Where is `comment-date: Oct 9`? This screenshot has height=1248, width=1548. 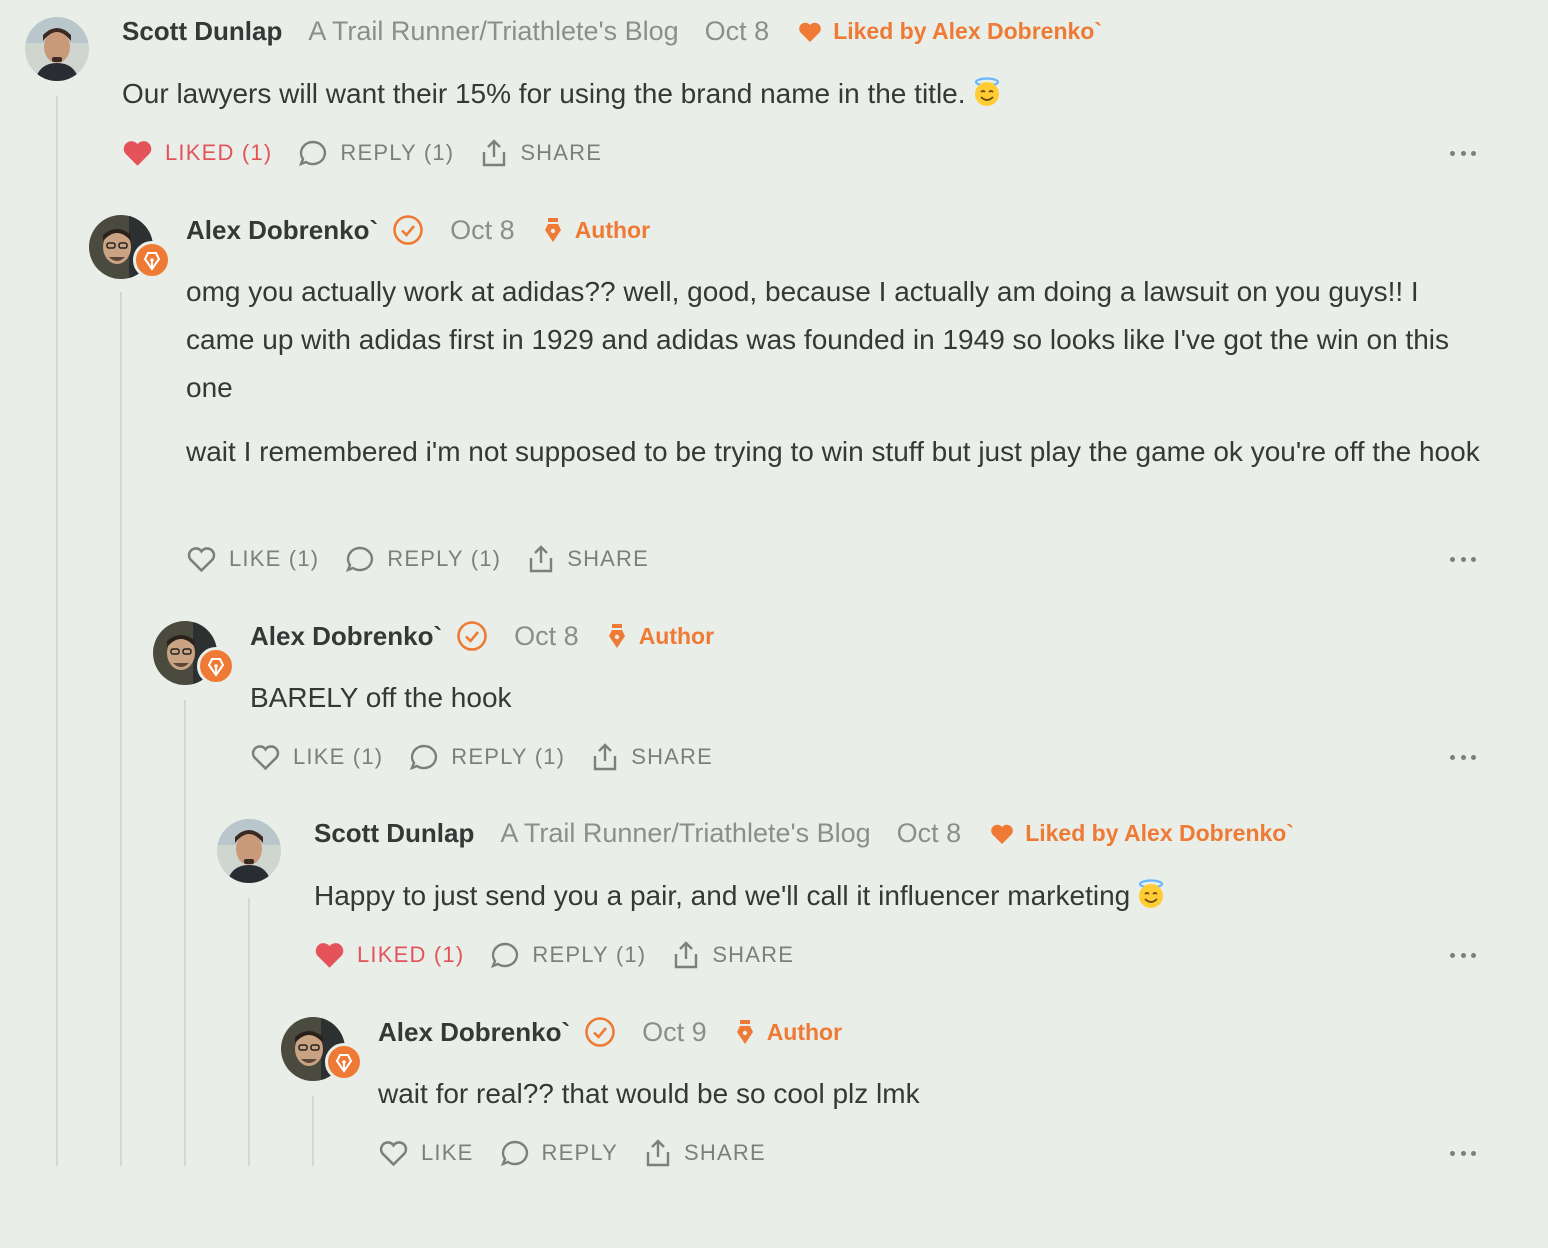
comment-date: Oct 9 is located at coordinates (674, 1032).